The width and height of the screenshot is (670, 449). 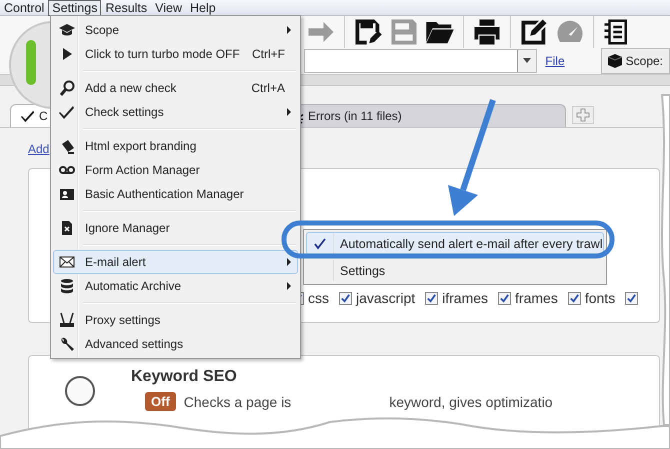 What do you see at coordinates (635, 61) in the screenshot?
I see `scope-button: Scope:` at bounding box center [635, 61].